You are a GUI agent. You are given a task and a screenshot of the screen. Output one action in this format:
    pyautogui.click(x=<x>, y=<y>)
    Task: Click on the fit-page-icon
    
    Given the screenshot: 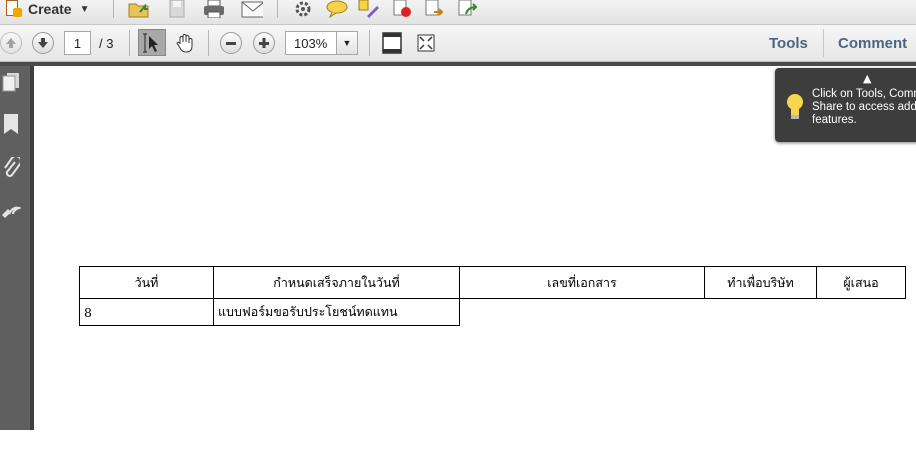 What is the action you would take?
    pyautogui.click(x=392, y=43)
    